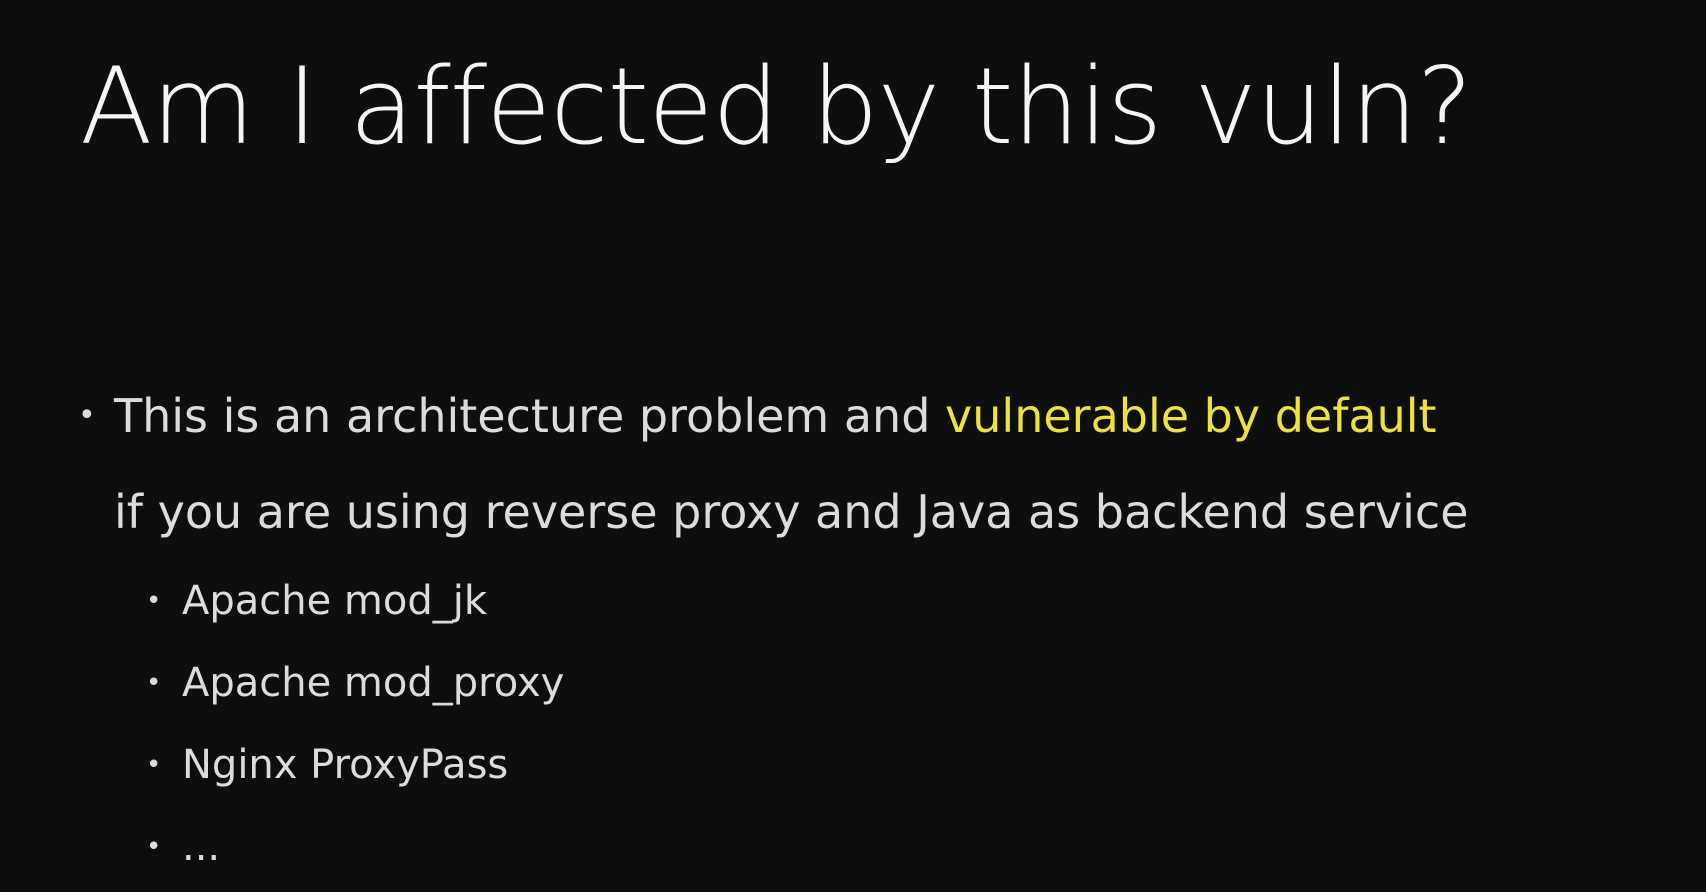  Describe the element at coordinates (335, 601) in the screenshot. I see `sub-bullet-text: Apache mod_jk` at that location.